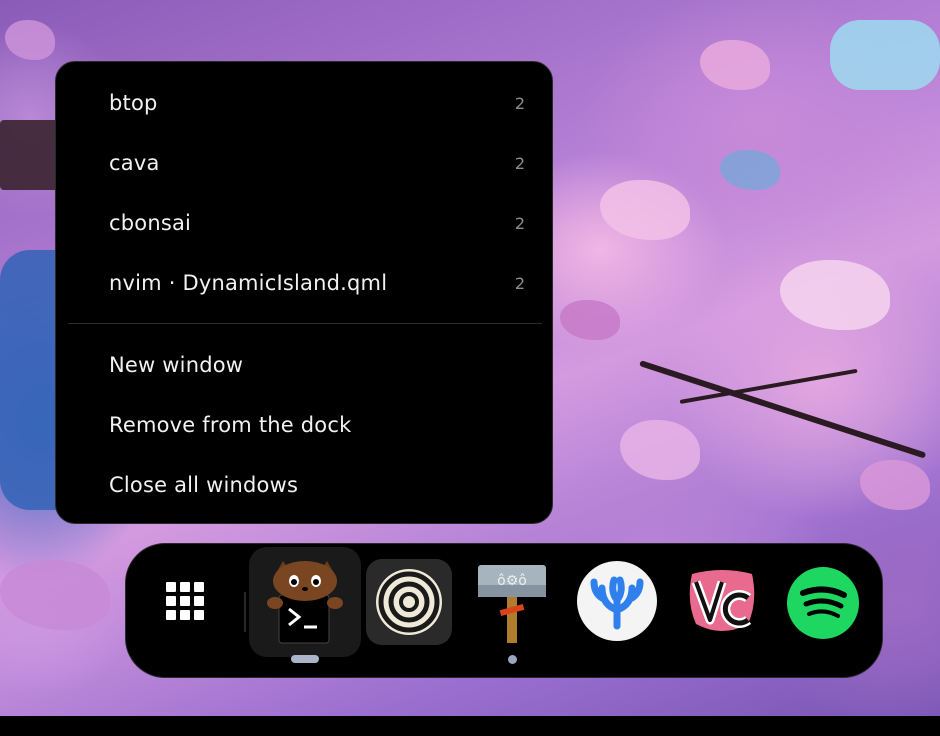 This screenshot has height=736, width=940. Describe the element at coordinates (185, 601) in the screenshot. I see `app-grid-icon` at that location.